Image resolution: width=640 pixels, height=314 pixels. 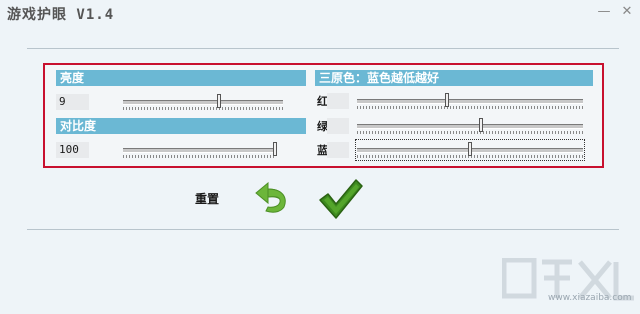 I want to click on brightness-slider, so click(x=203, y=102).